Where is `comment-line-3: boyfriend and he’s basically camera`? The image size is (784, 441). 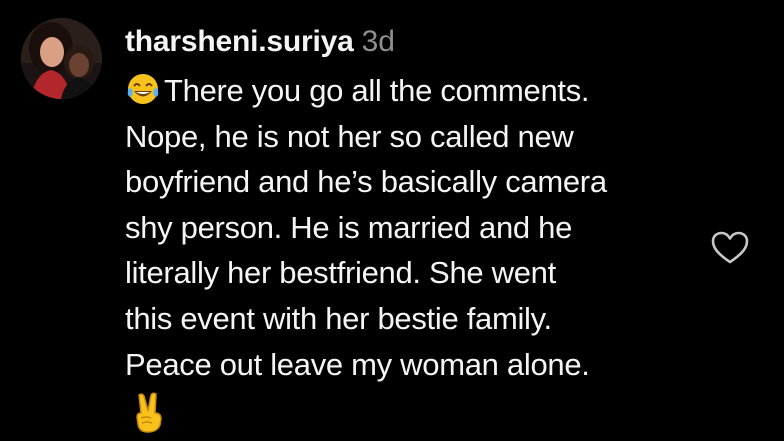
comment-line-3: boyfriend and he’s basically camera is located at coordinates (366, 182).